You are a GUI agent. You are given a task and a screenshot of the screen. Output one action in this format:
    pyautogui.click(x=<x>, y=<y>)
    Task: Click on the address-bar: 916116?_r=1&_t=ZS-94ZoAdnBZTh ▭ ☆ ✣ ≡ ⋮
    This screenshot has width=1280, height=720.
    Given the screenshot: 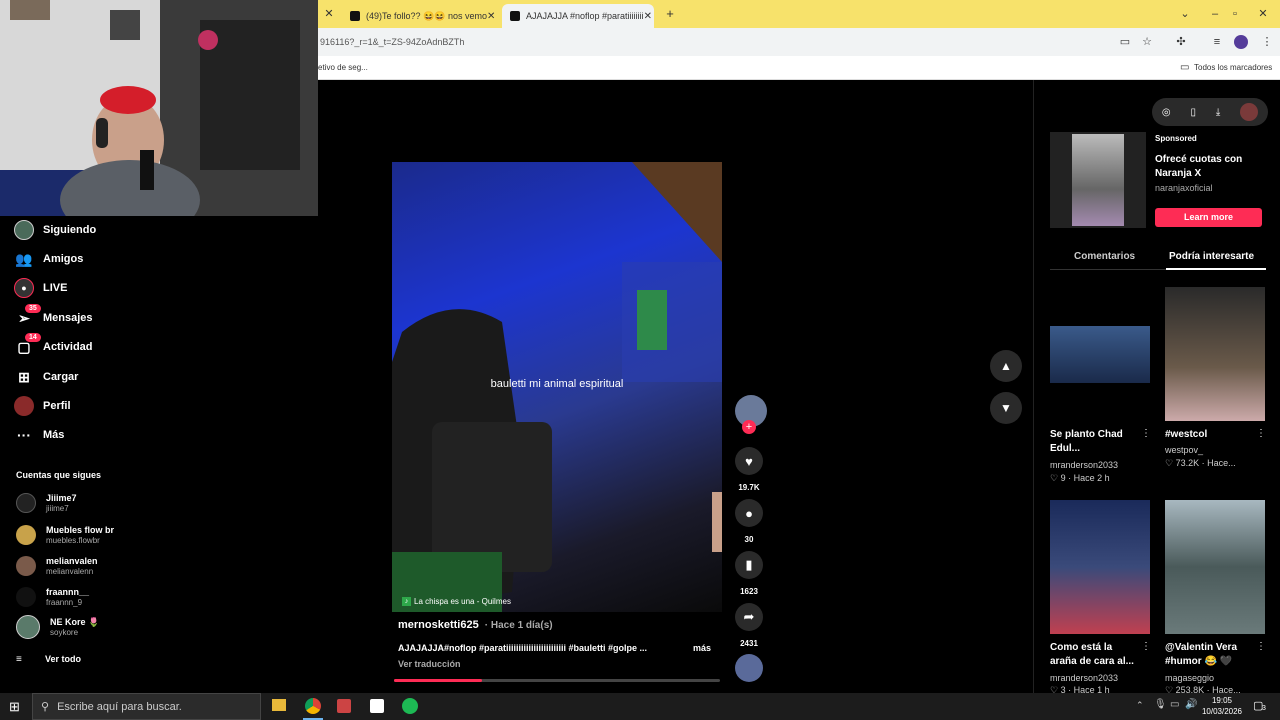 What is the action you would take?
    pyautogui.click(x=799, y=42)
    